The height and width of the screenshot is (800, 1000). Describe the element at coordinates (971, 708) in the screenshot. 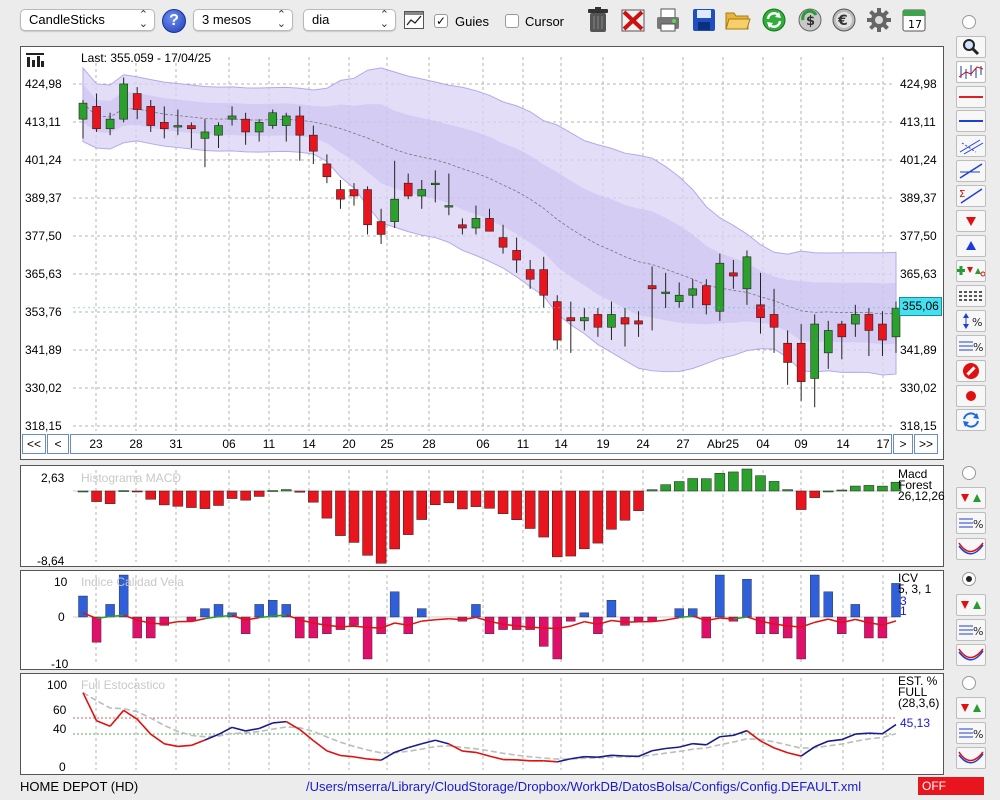

I see `stoch-signals-button` at that location.